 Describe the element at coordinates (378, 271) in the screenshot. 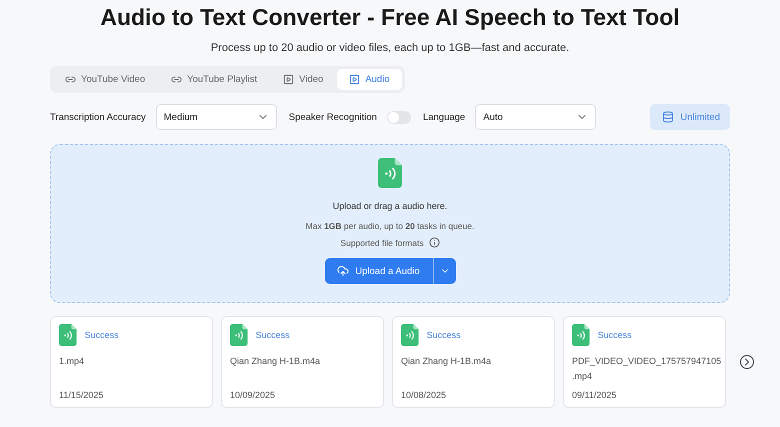

I see `upload-button: Upload a Audio` at that location.